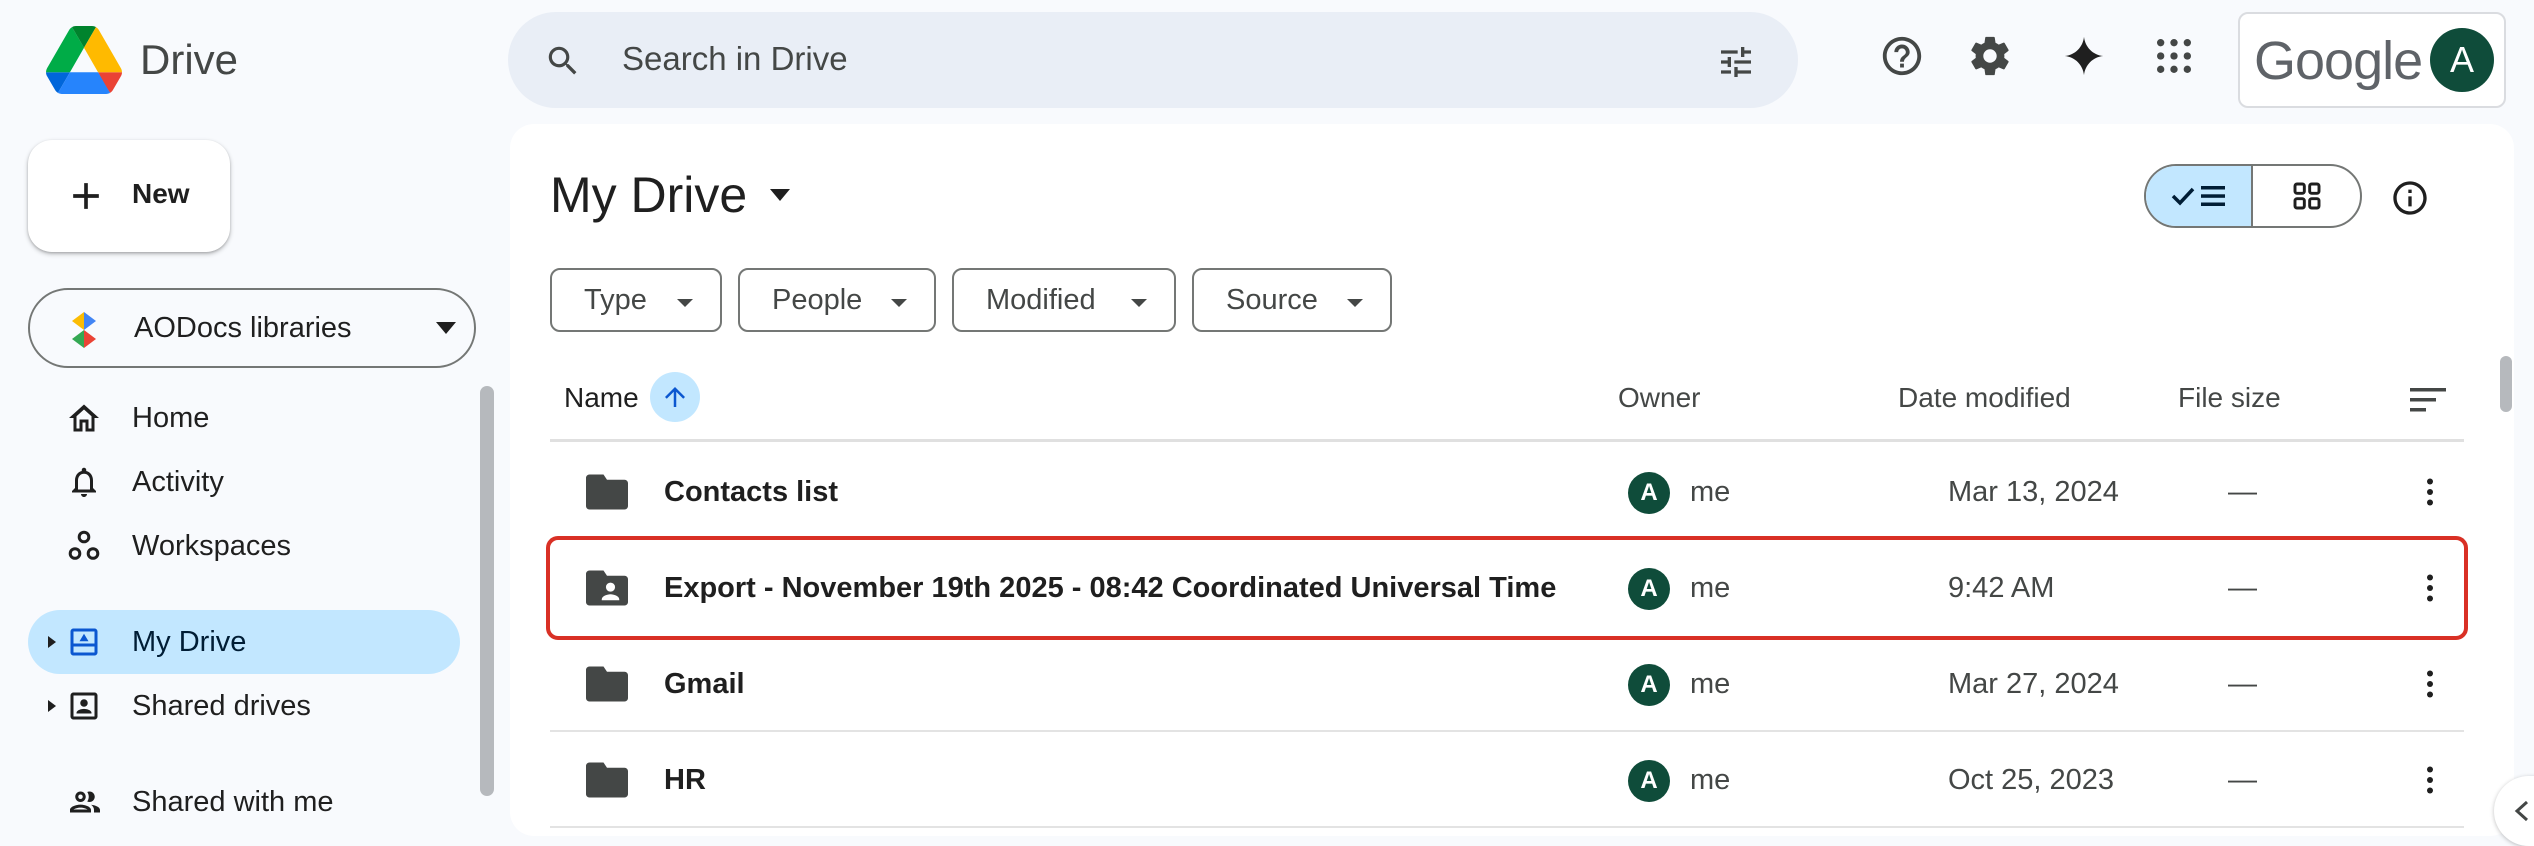 The height and width of the screenshot is (846, 2534). Describe the element at coordinates (85, 802) in the screenshot. I see `people-icon` at that location.